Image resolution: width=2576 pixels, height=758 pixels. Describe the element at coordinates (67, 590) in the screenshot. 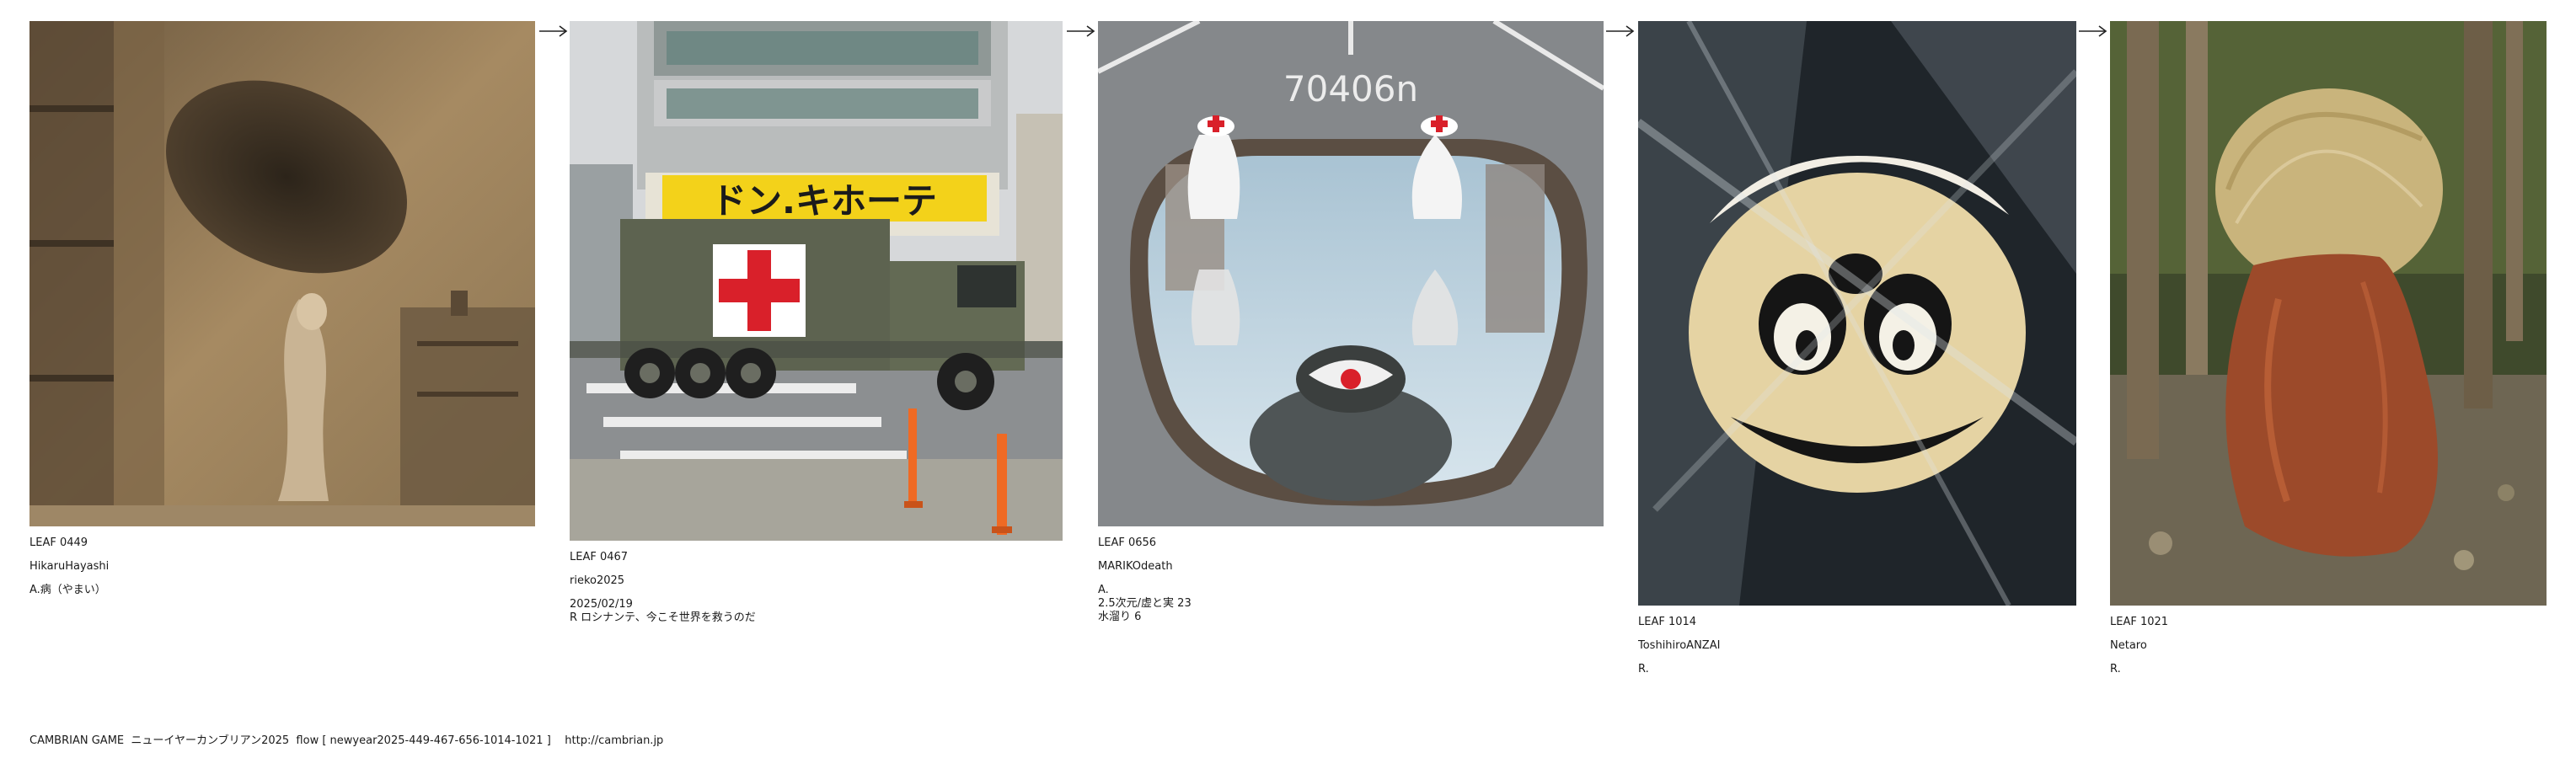

I see `leaf-comment-line: A.病（やまい）` at that location.